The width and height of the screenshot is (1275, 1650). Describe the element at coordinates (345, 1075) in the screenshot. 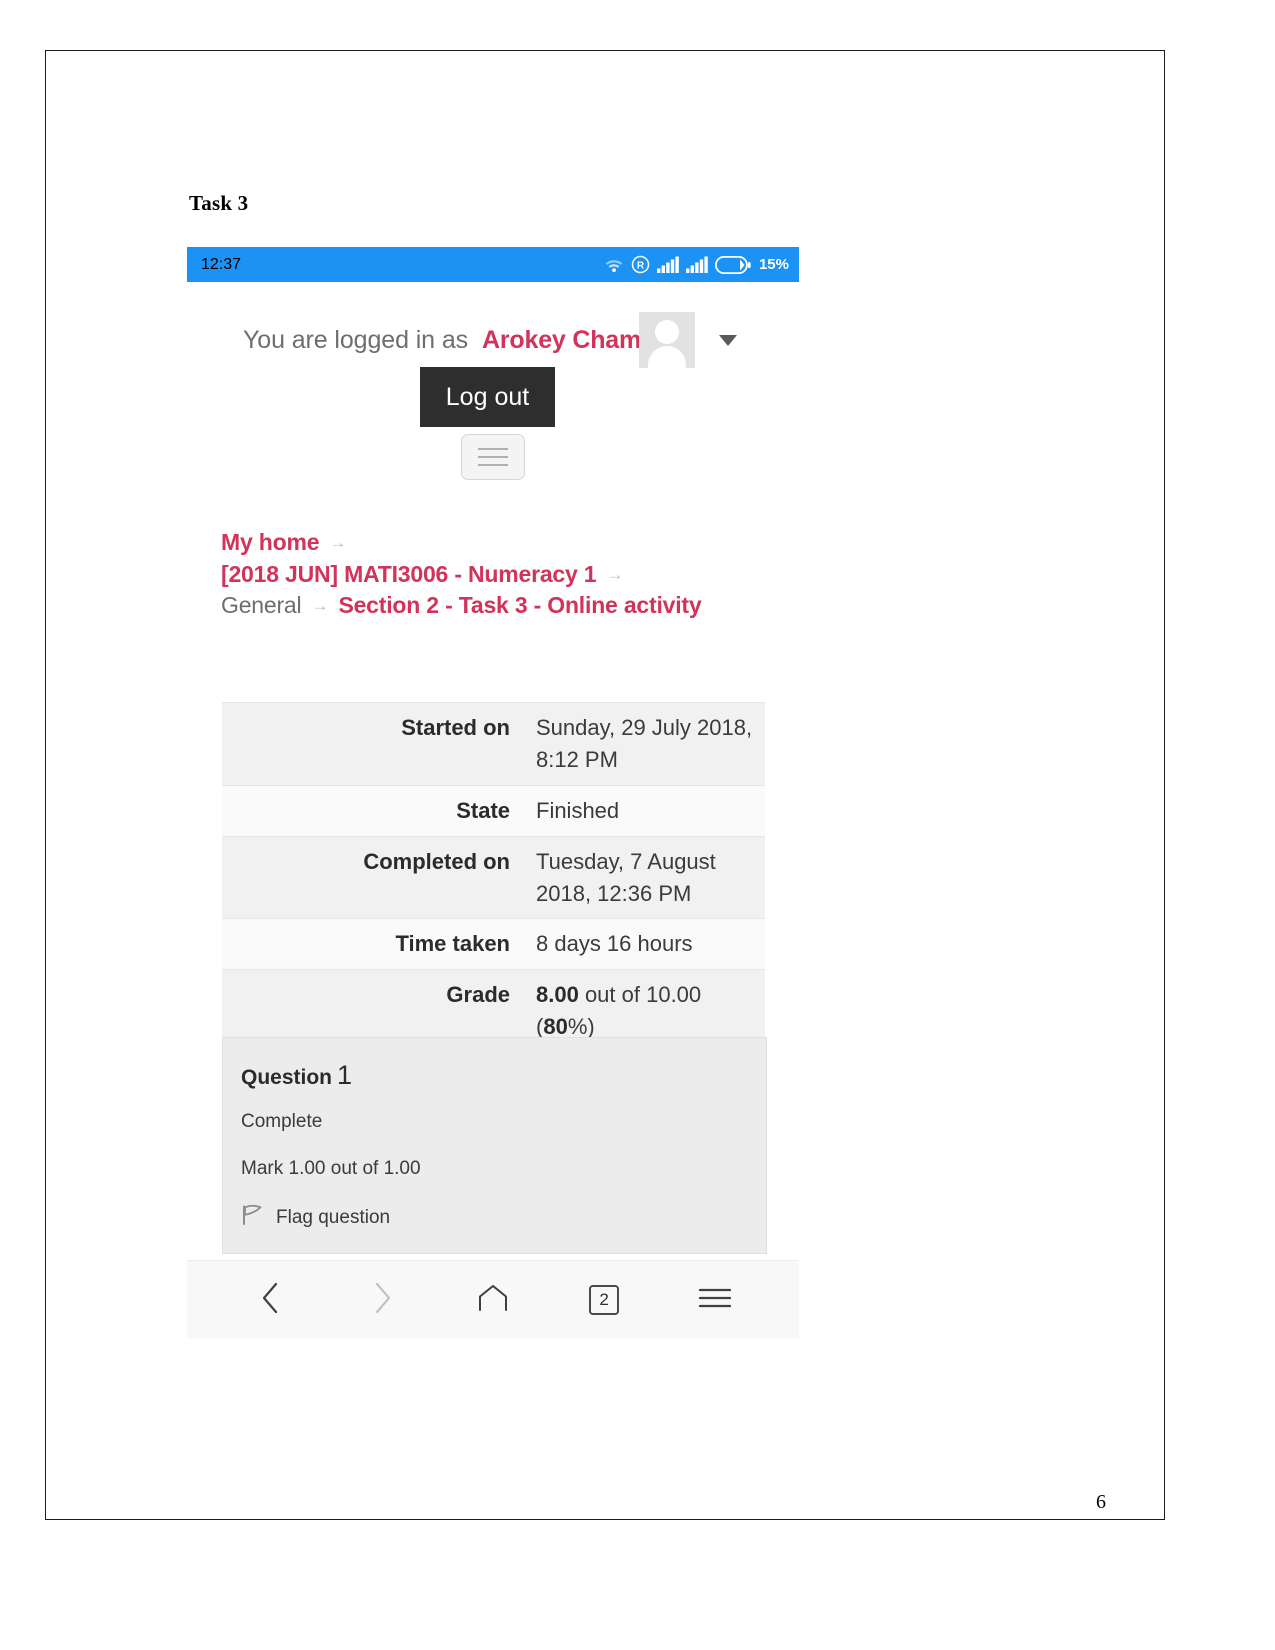

I see `question-number: 1` at that location.